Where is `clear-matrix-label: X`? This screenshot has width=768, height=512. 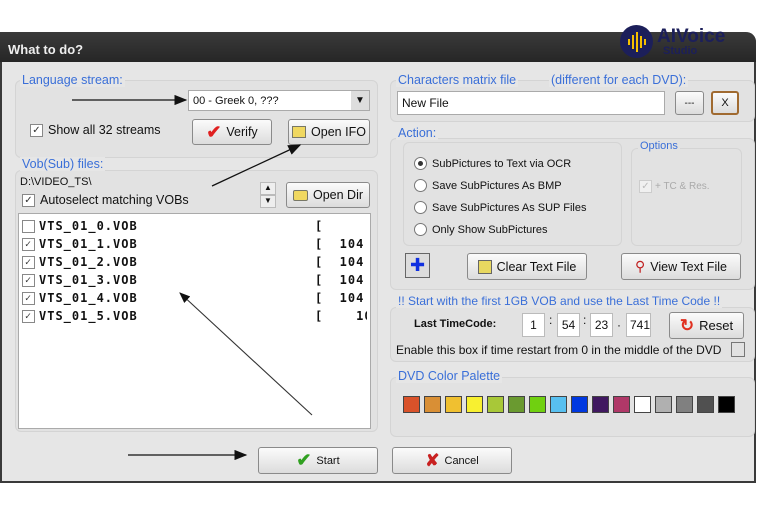
clear-matrix-label: X is located at coordinates (725, 103).